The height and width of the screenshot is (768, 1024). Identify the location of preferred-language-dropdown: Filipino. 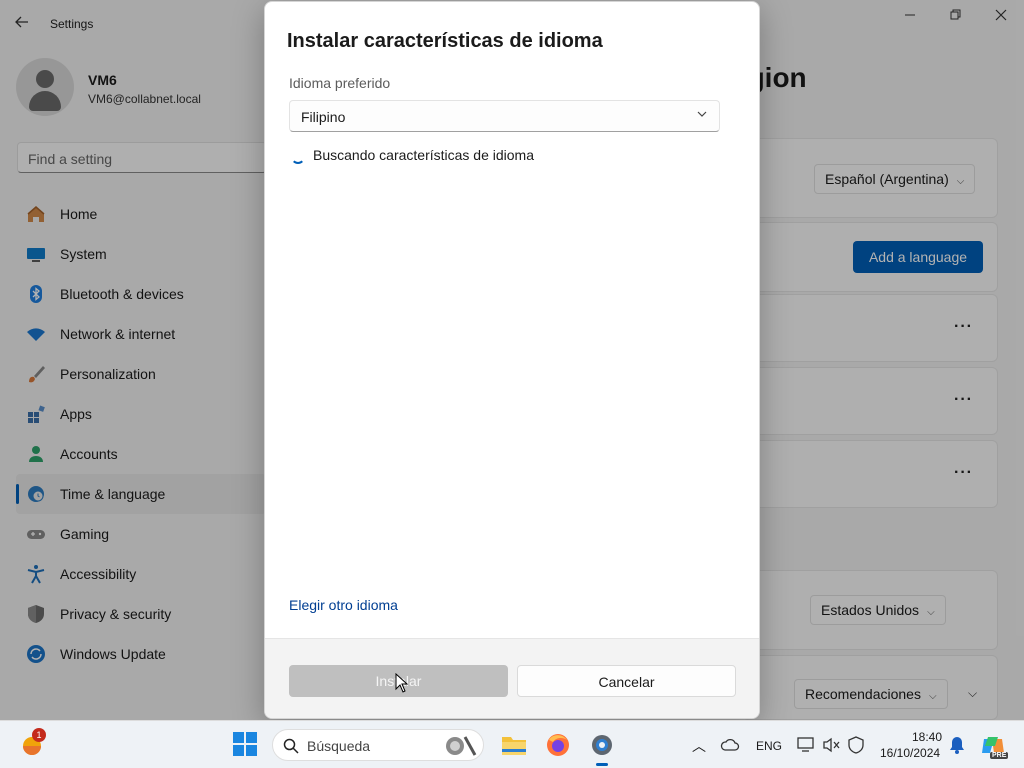
(504, 116).